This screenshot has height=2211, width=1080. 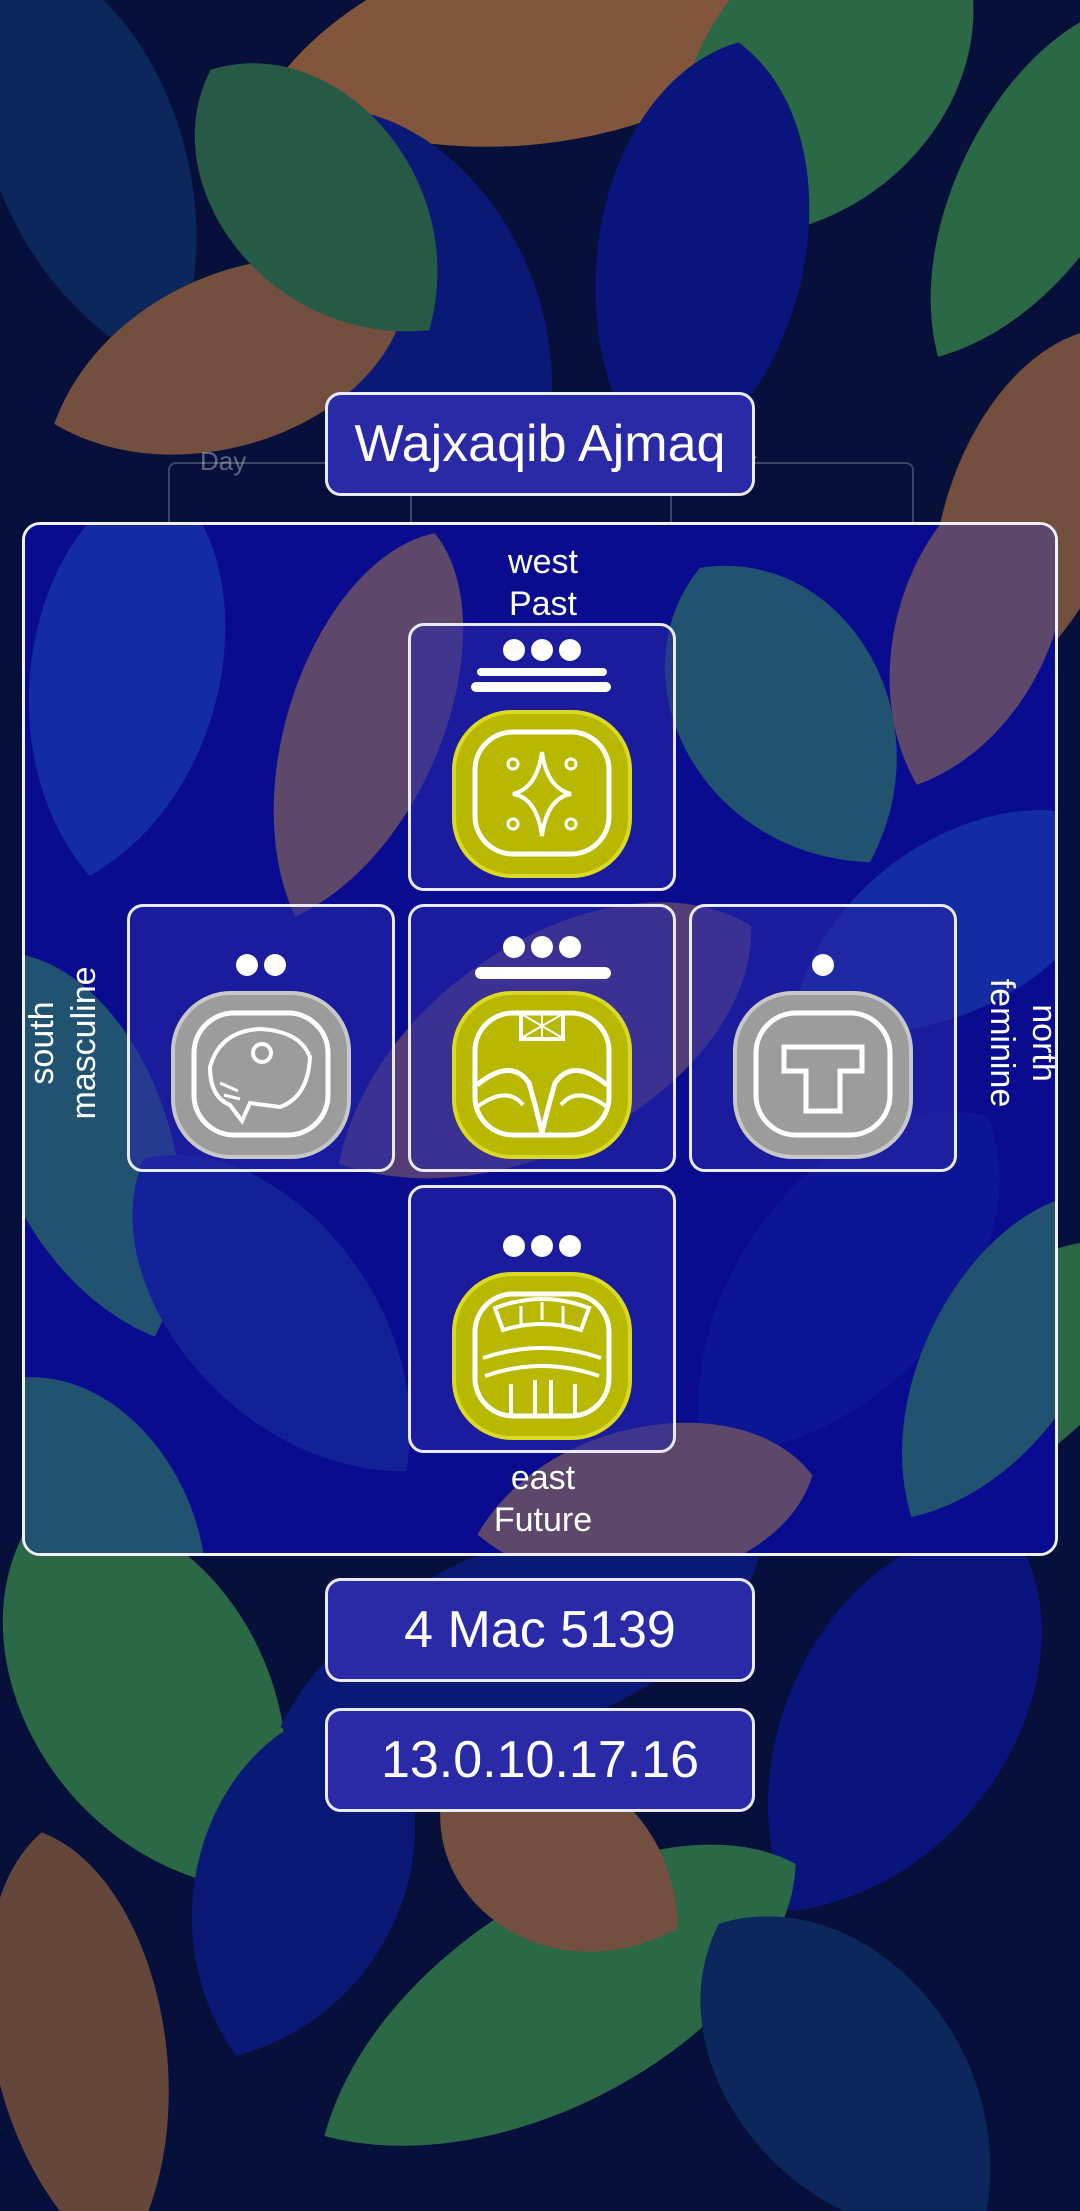 I want to click on south-direction: south, so click(x=42, y=1043).